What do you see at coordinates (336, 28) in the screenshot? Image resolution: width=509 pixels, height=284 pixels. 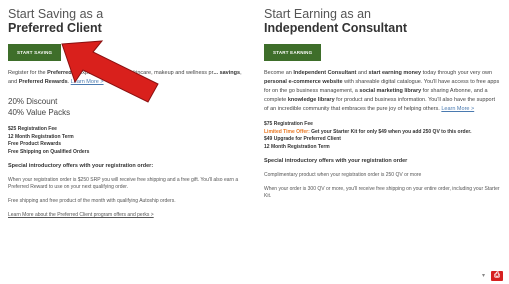 I see `consultant-heading-bold: Independent Consultant` at bounding box center [336, 28].